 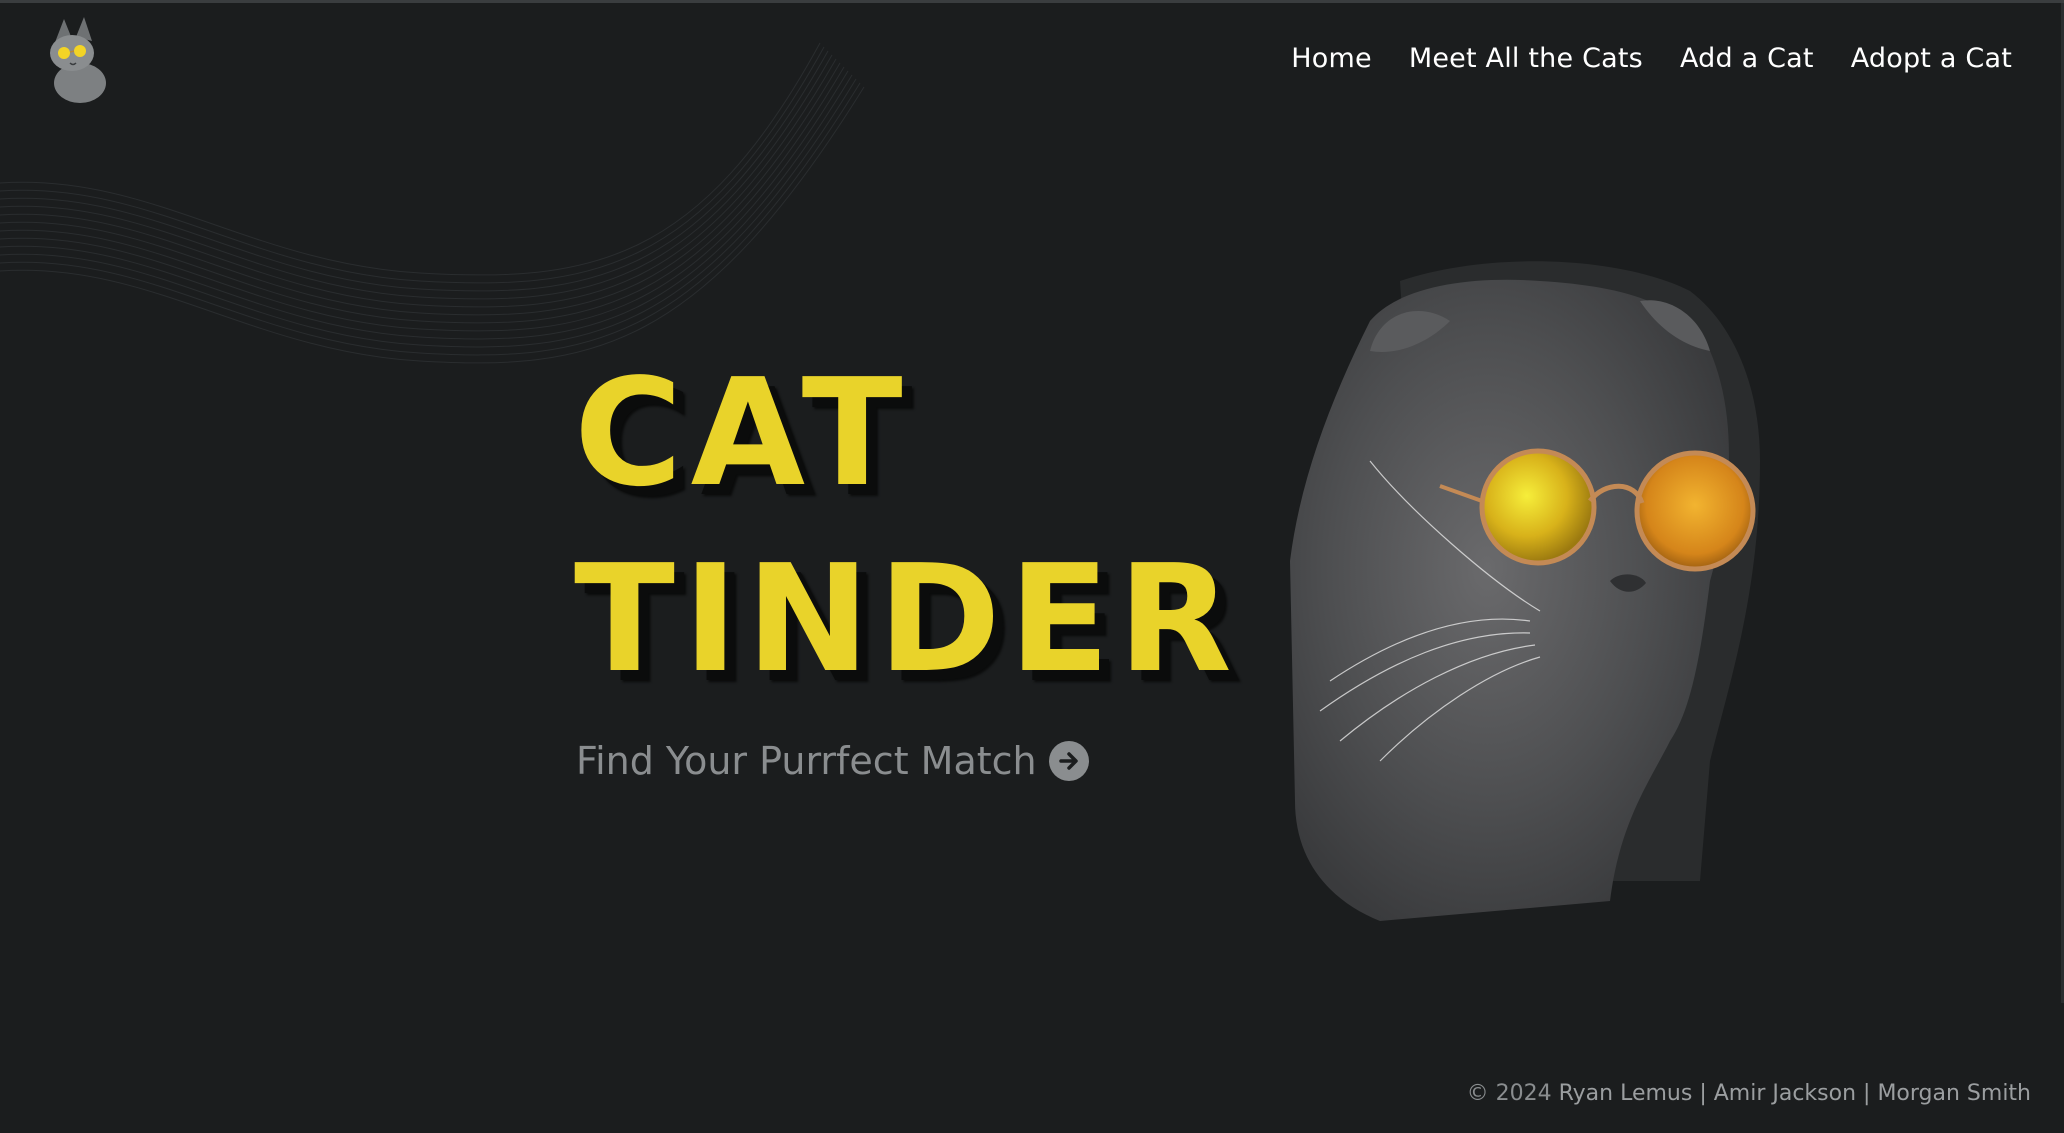 I want to click on cat-with-sunglasses-photo, so click(x=1525, y=591).